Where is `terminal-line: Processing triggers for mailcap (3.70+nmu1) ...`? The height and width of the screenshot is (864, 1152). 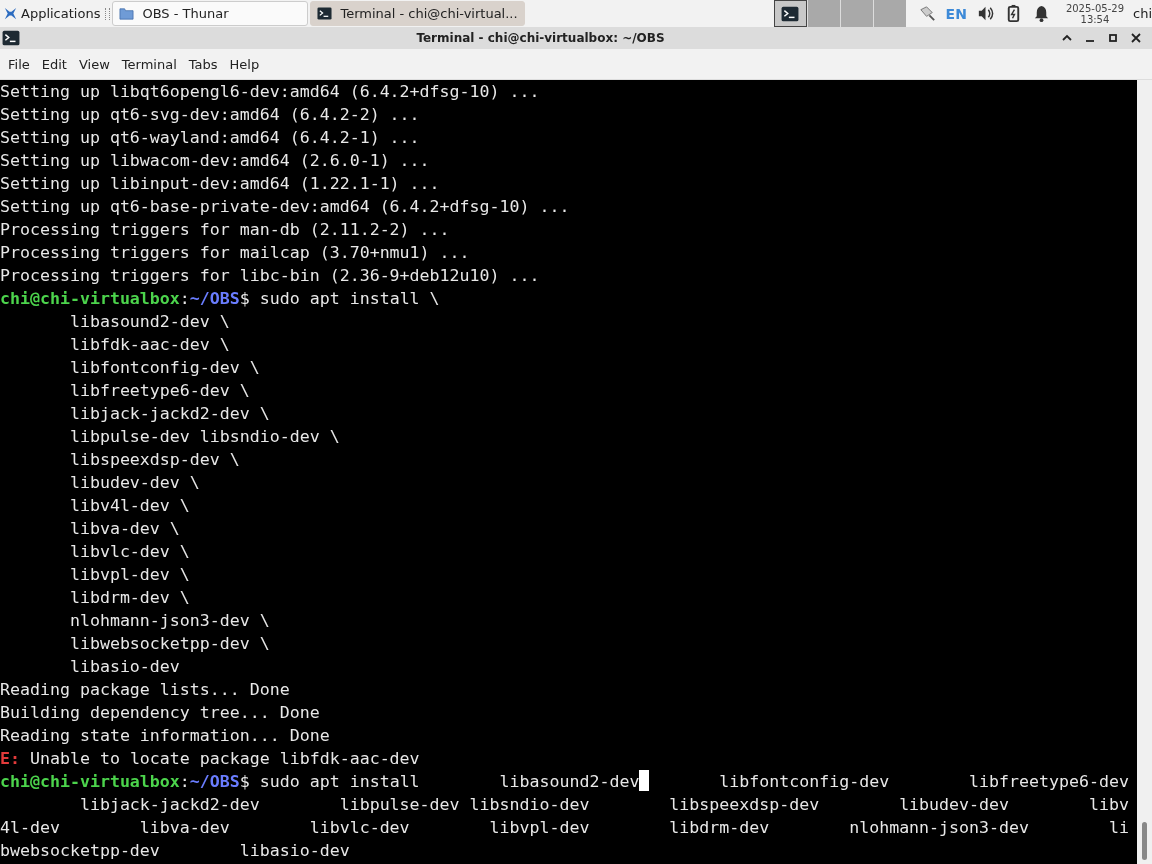 terminal-line: Processing triggers for mailcap (3.70+nmu1) ... is located at coordinates (235, 253).